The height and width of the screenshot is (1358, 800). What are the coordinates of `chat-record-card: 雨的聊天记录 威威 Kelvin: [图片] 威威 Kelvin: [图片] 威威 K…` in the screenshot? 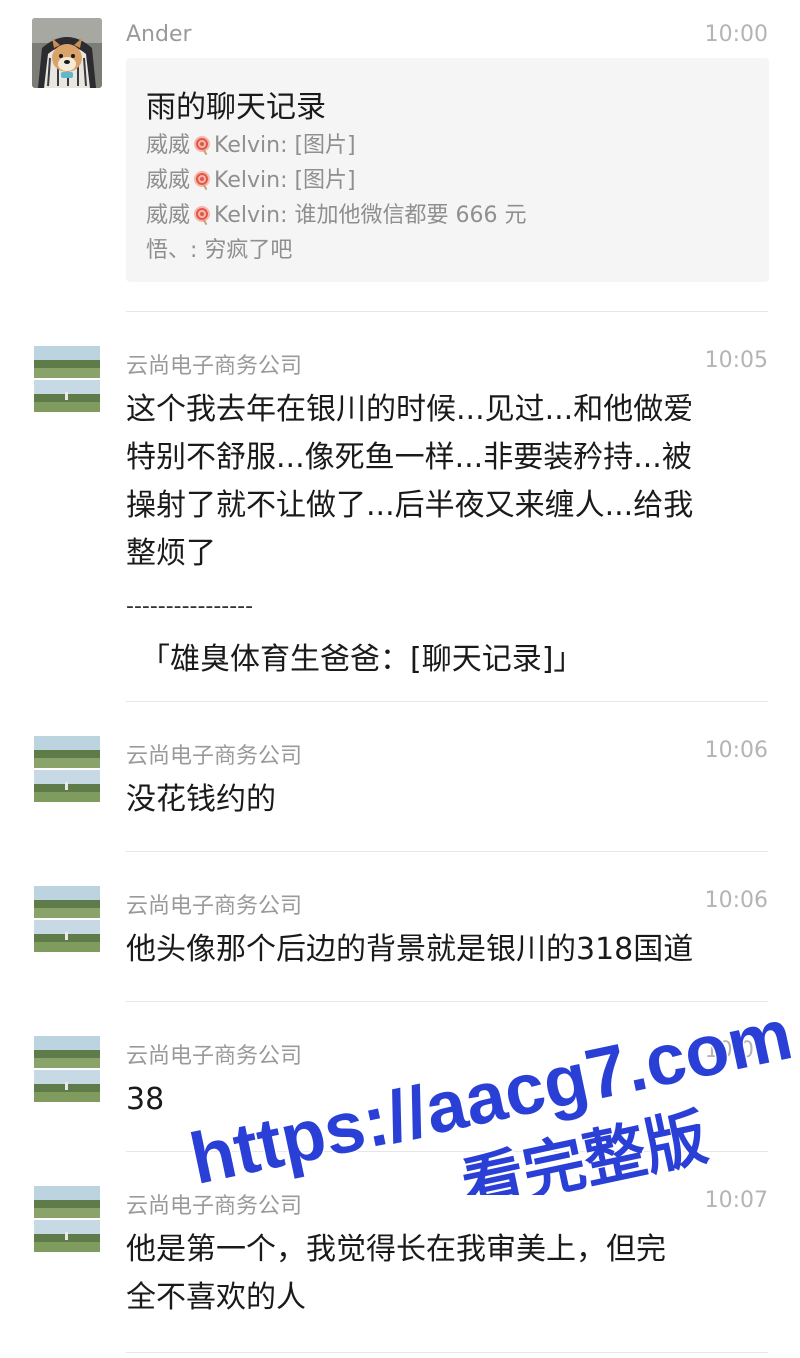 It's located at (447, 170).